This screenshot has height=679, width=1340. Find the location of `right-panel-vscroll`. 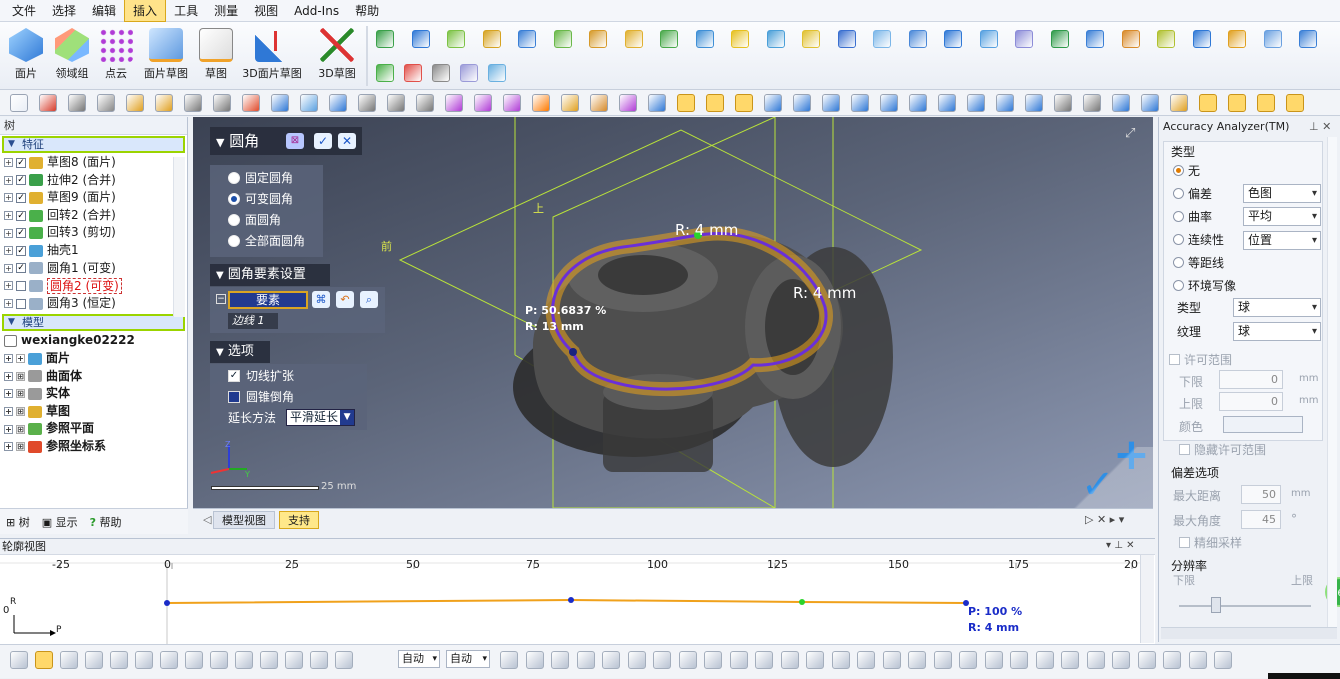

right-panel-vscroll is located at coordinates (1332, 382).